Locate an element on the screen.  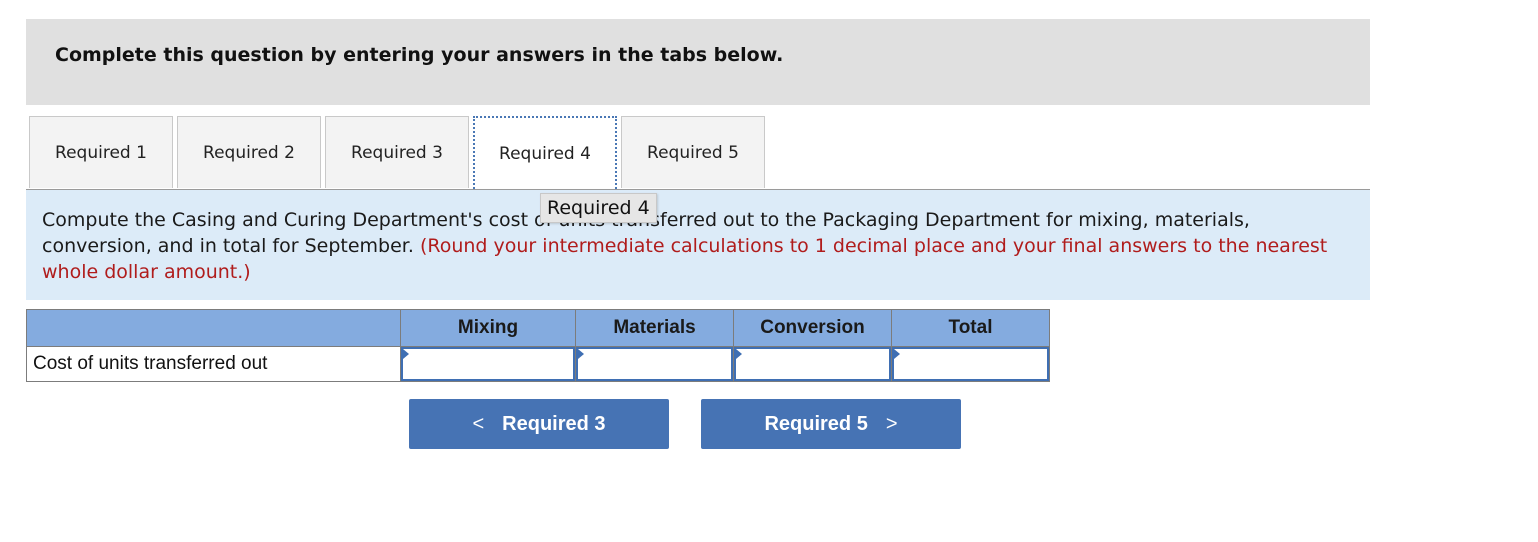
column-header-blank is located at coordinates (213, 328).